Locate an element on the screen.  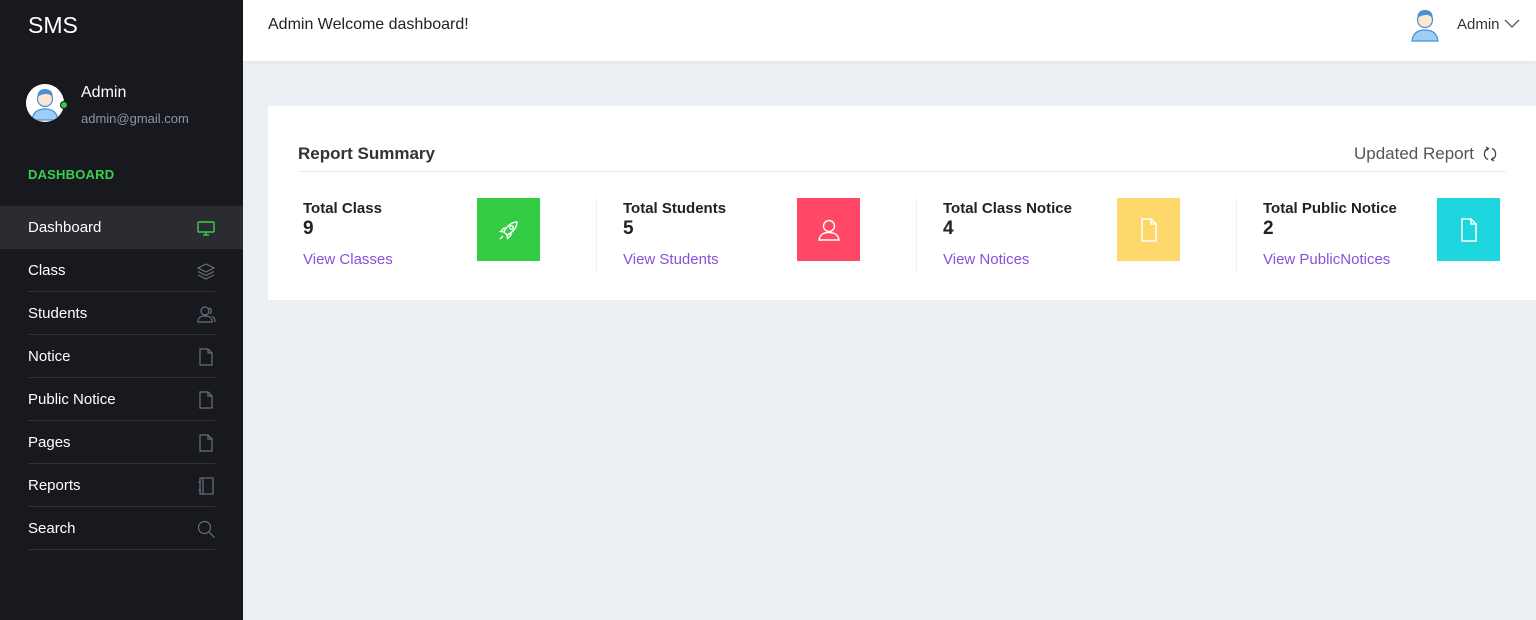
sidebar-item-label: Search is located at coordinates (52, 528).